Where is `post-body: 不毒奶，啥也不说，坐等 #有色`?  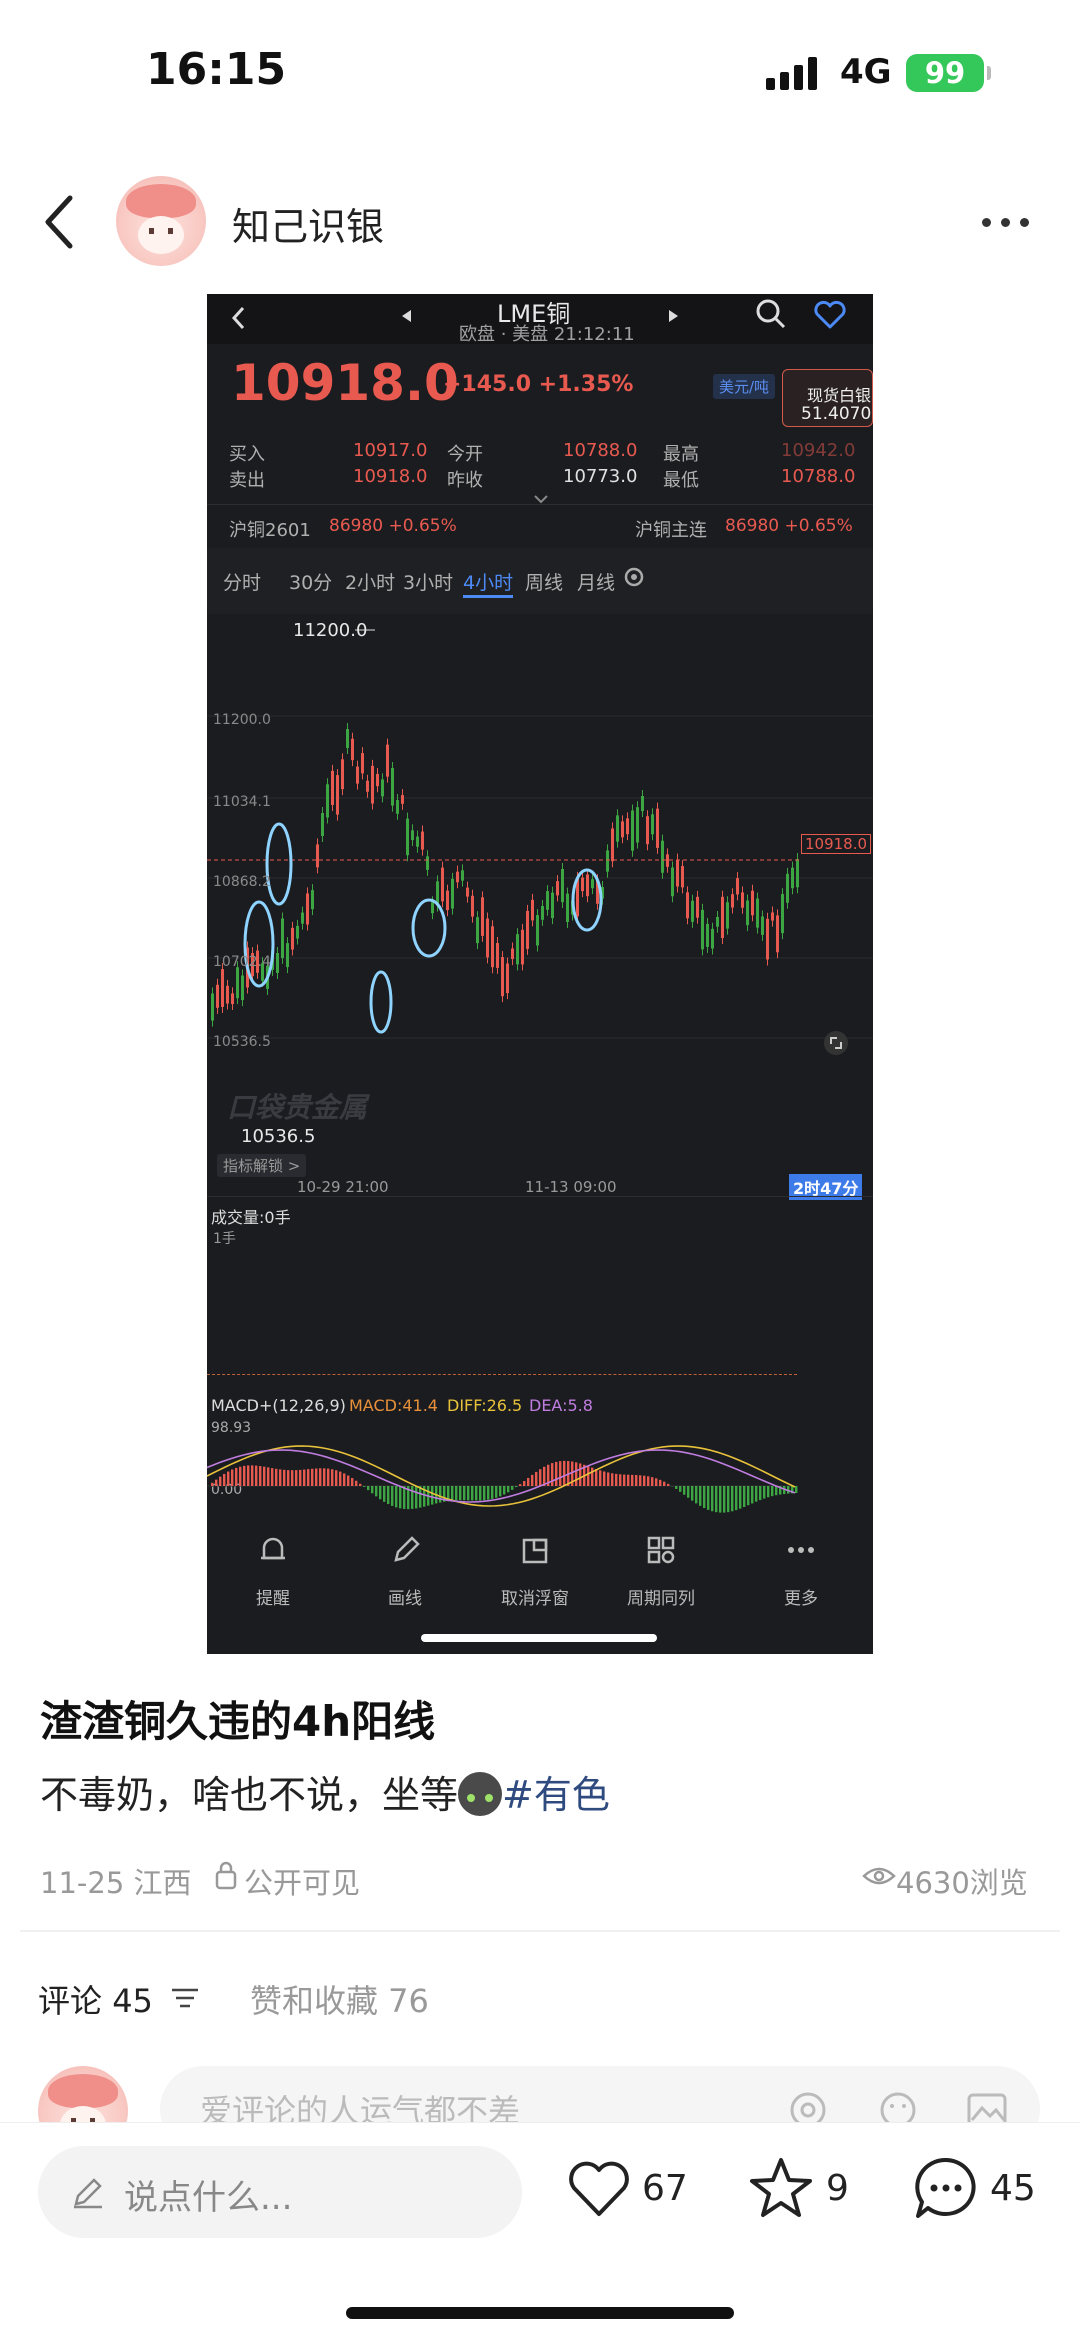 post-body: 不毒奶，啥也不说，坐等 #有色 is located at coordinates (325, 1791).